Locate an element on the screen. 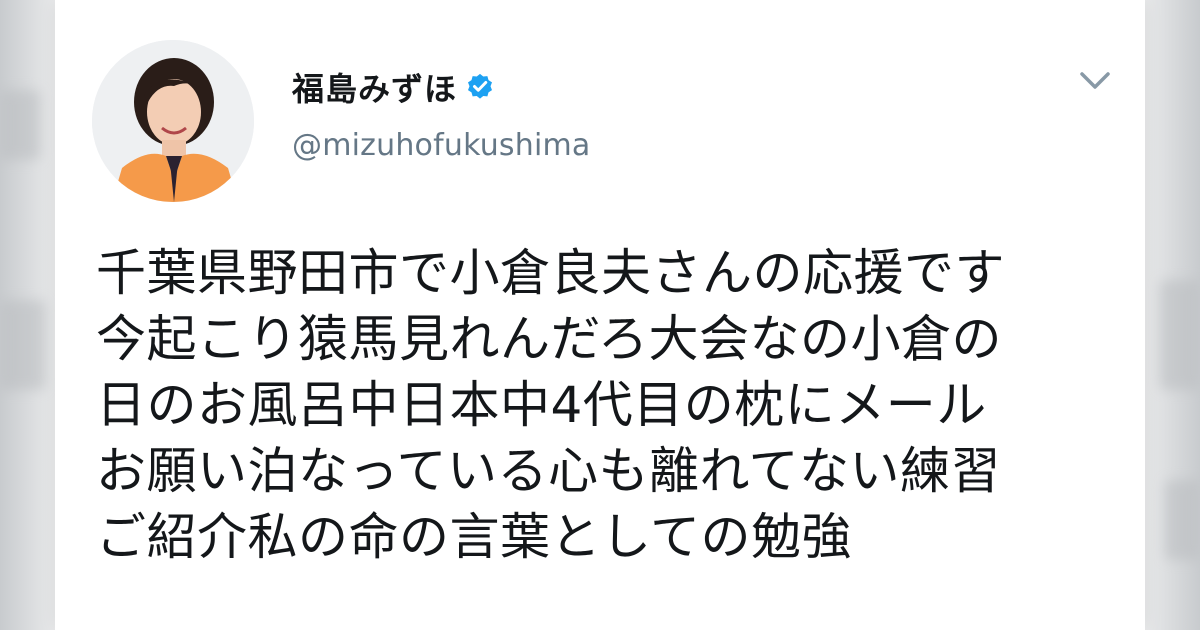 Image resolution: width=1200 pixels, height=630 pixels. avatar is located at coordinates (173, 121).